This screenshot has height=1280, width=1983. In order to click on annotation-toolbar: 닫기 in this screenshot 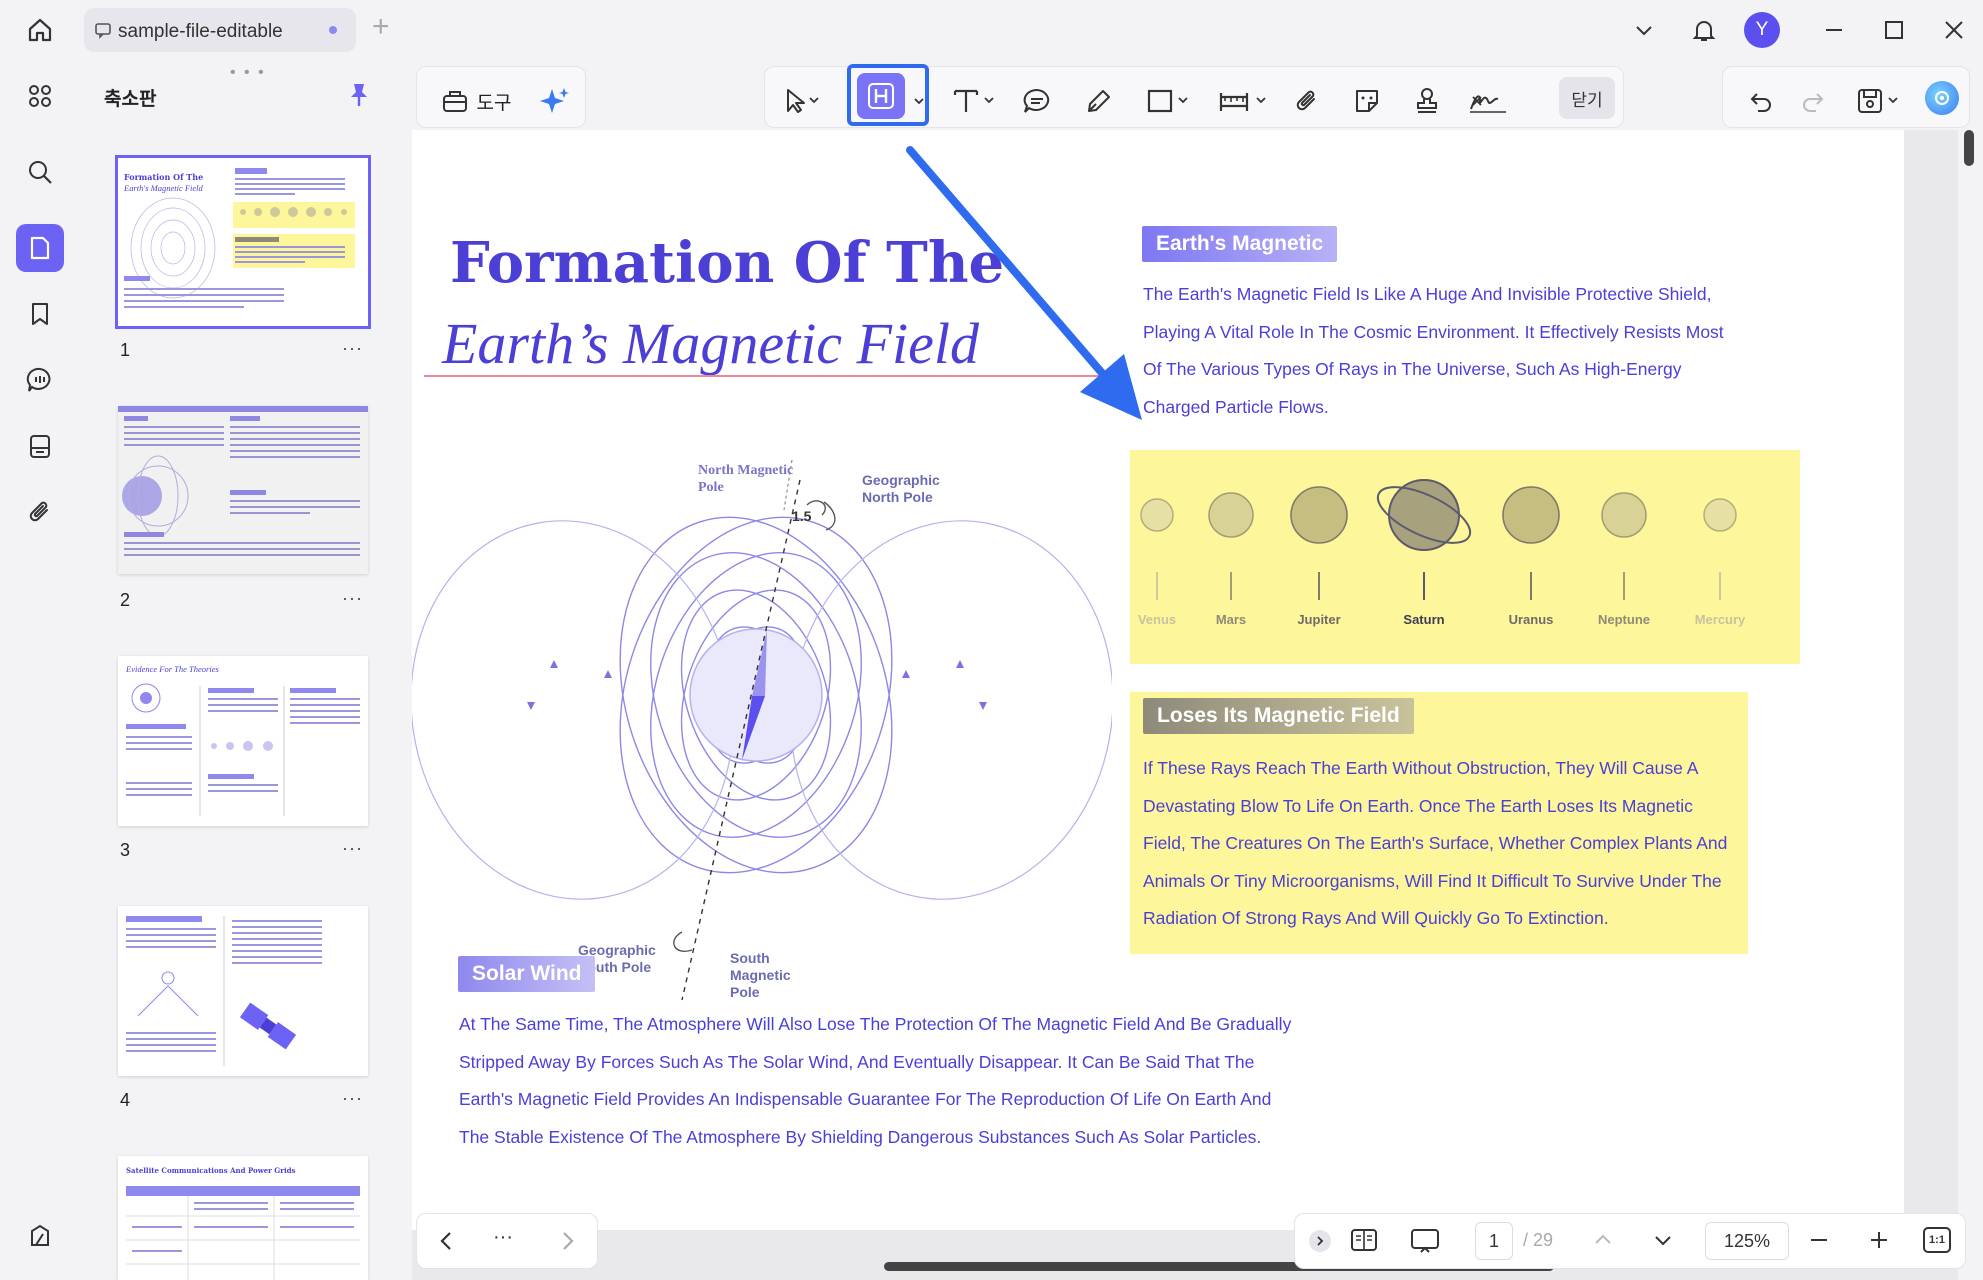, I will do `click(1194, 96)`.